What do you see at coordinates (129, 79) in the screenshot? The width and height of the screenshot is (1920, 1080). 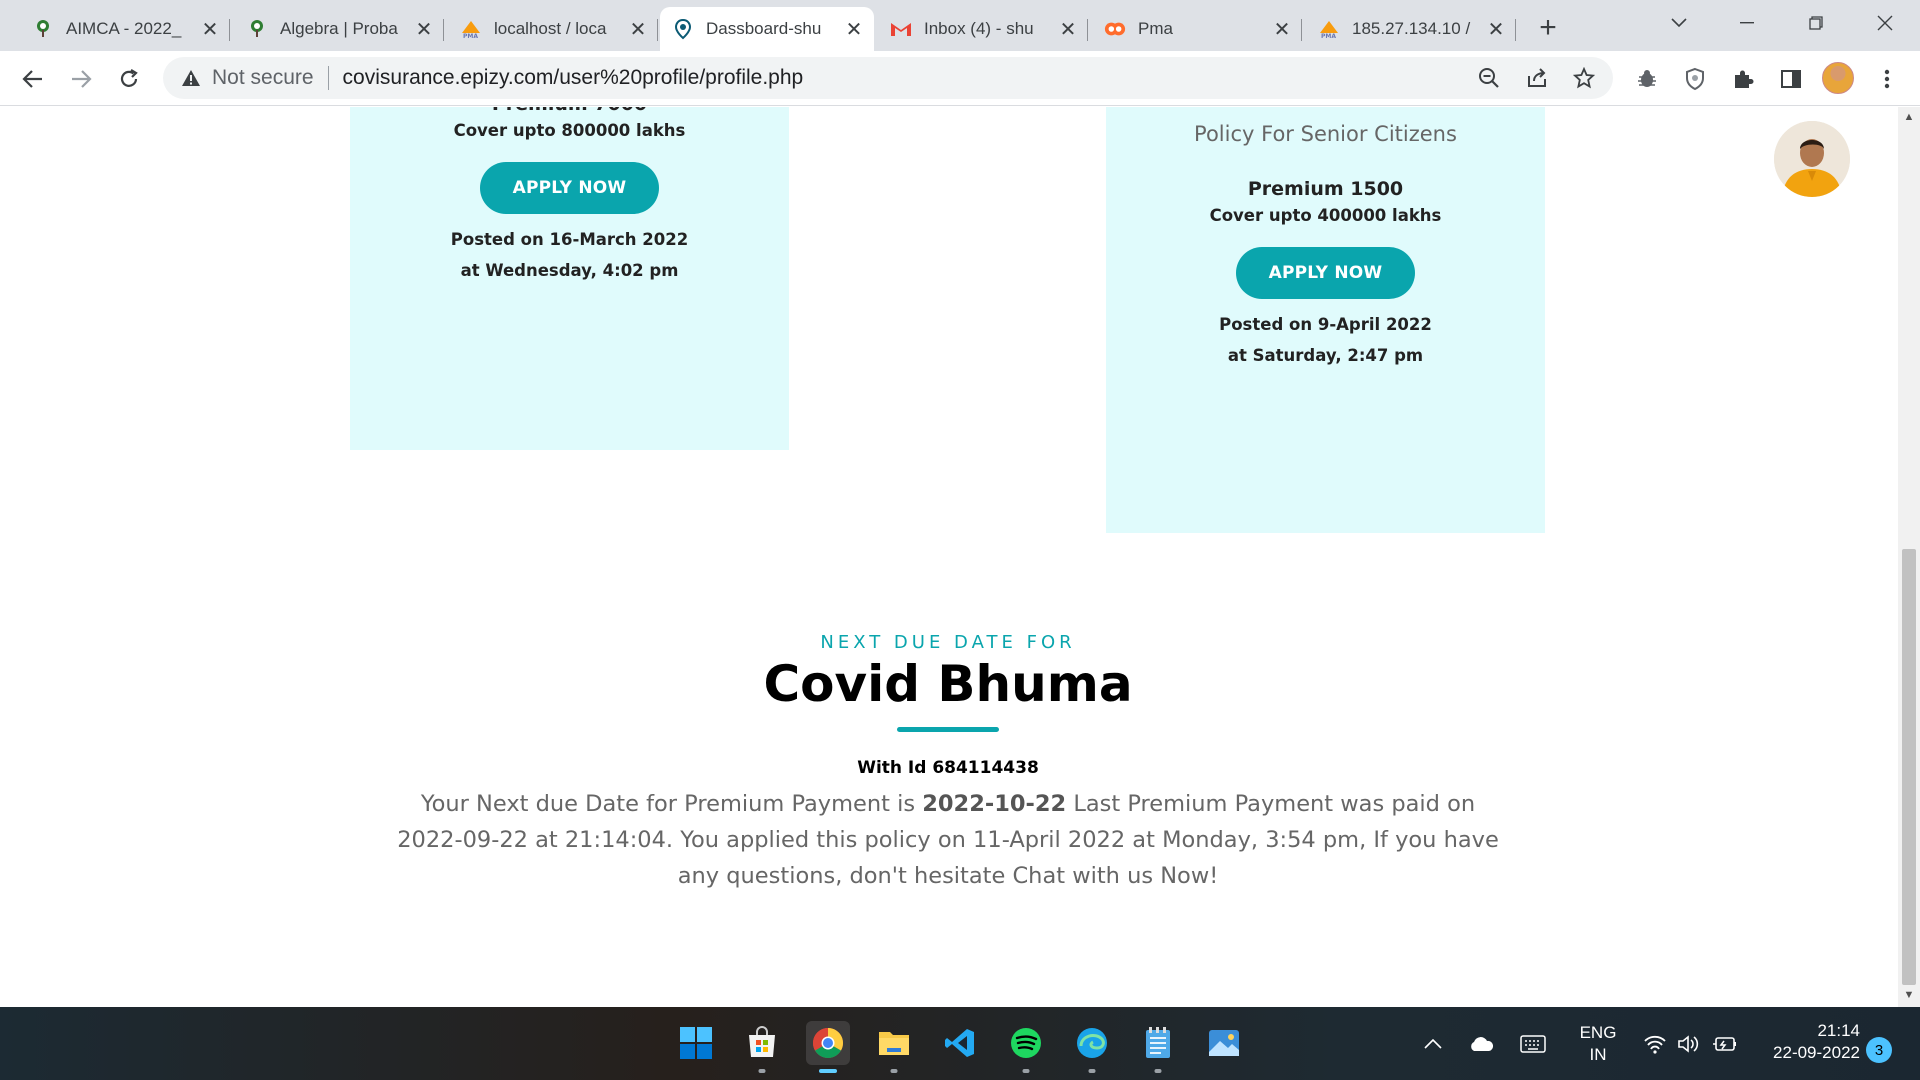 I see `reload-button` at bounding box center [129, 79].